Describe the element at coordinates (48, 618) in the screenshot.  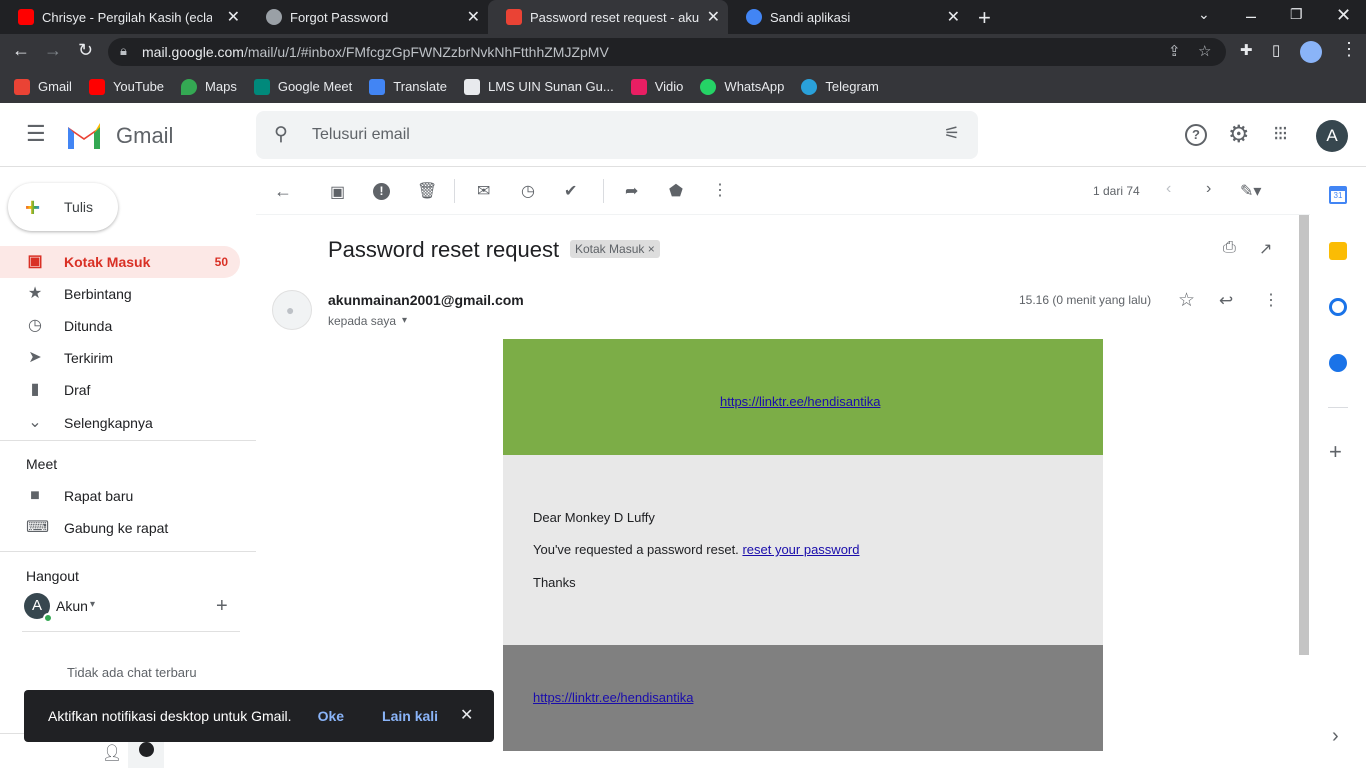
I see `online-status-dot` at that location.